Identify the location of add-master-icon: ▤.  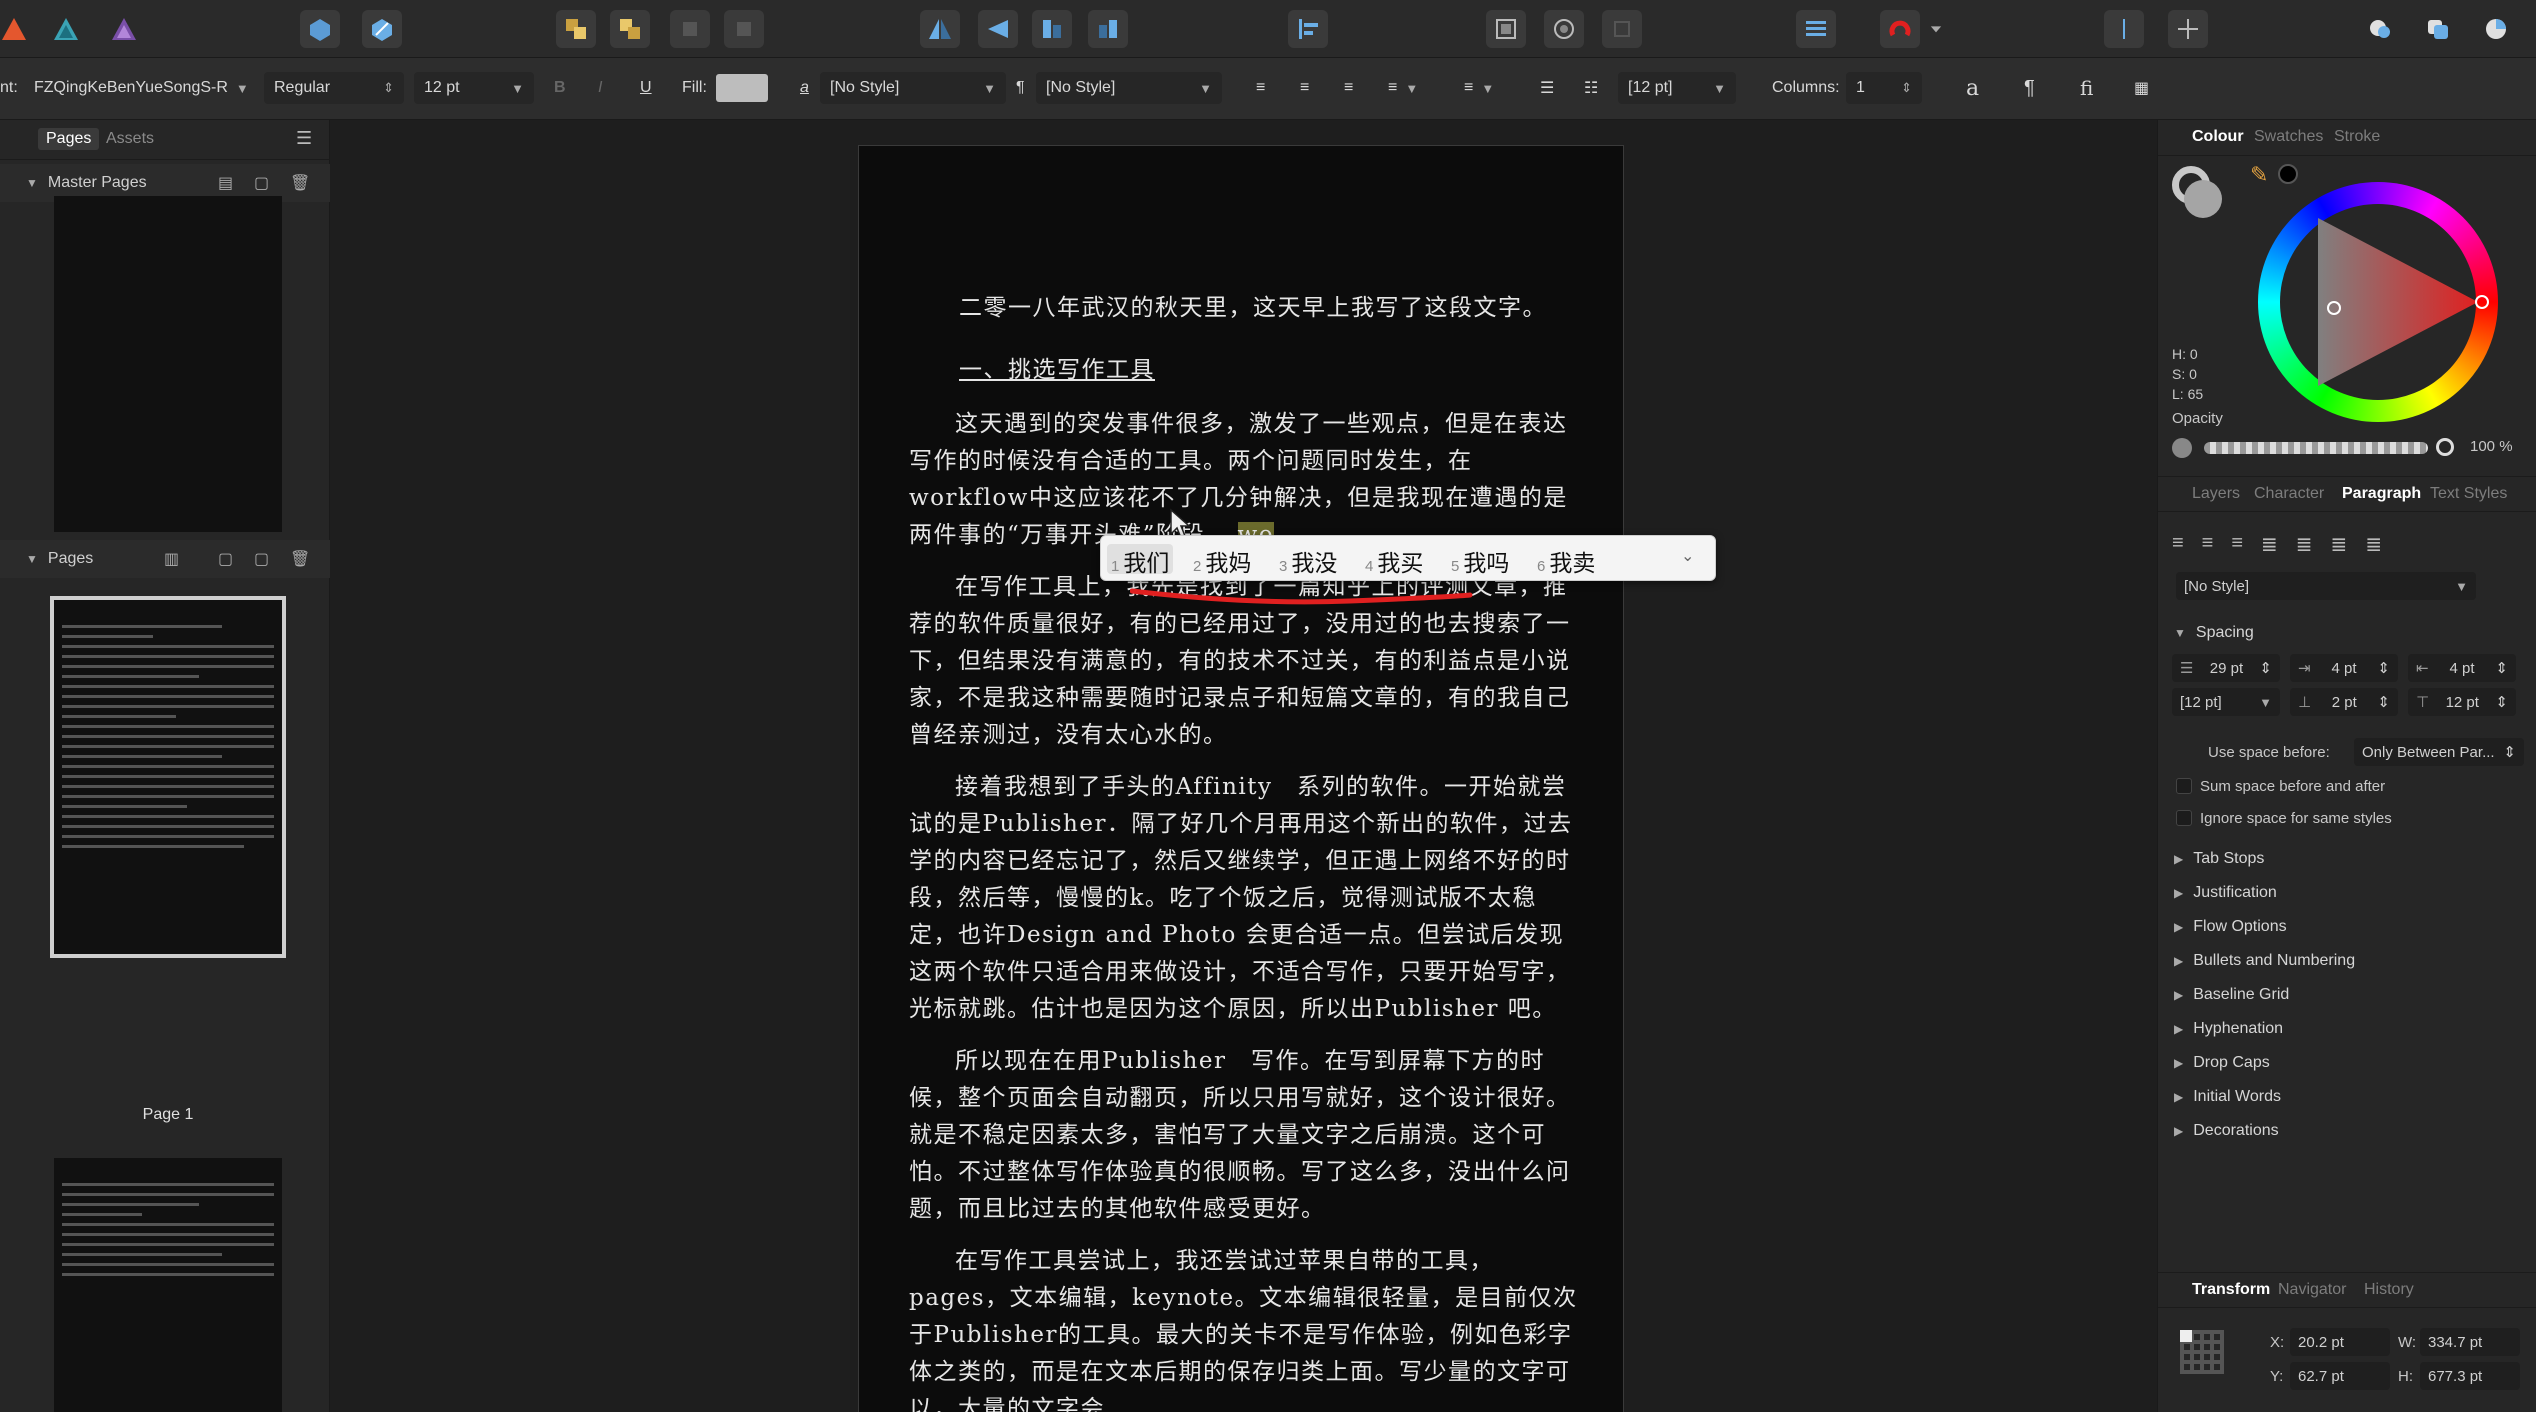
(225, 183).